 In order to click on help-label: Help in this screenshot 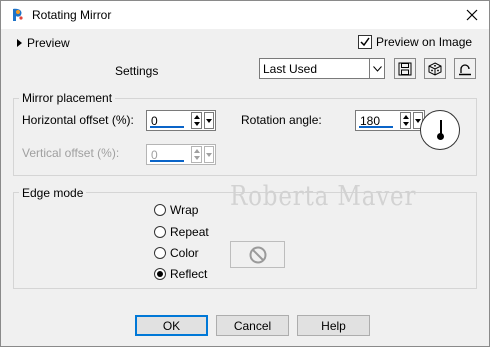, I will do `click(333, 325)`.